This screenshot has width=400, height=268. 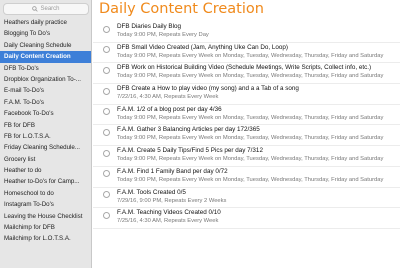 I want to click on sidebar-item: Daily Content Creation, so click(x=45, y=57).